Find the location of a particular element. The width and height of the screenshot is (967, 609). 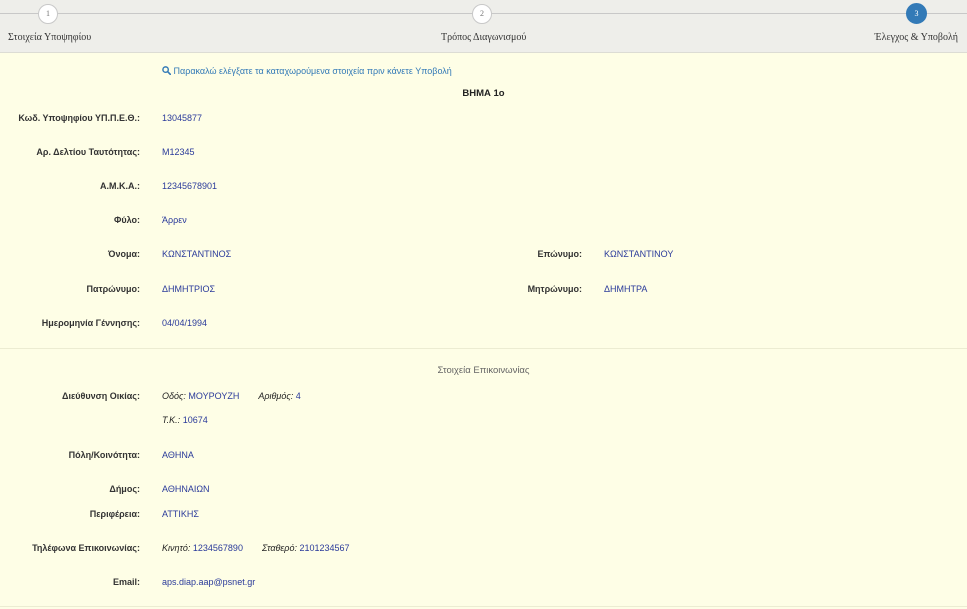

step-1-label: Στοιχεία Υποψηφίου is located at coordinates (49, 37).